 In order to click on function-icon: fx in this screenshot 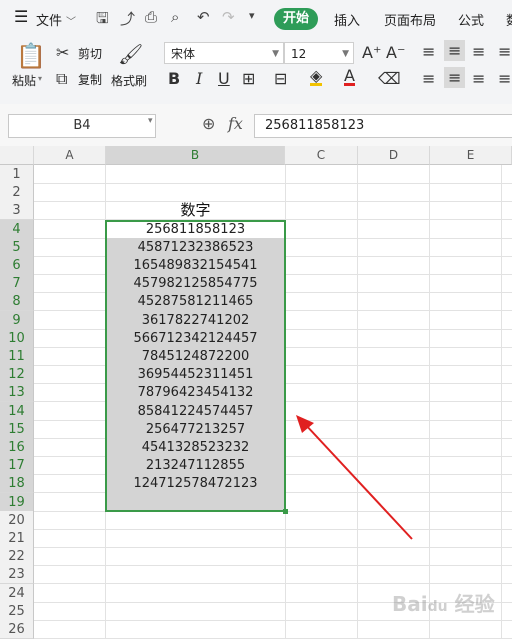, I will do `click(235, 123)`.